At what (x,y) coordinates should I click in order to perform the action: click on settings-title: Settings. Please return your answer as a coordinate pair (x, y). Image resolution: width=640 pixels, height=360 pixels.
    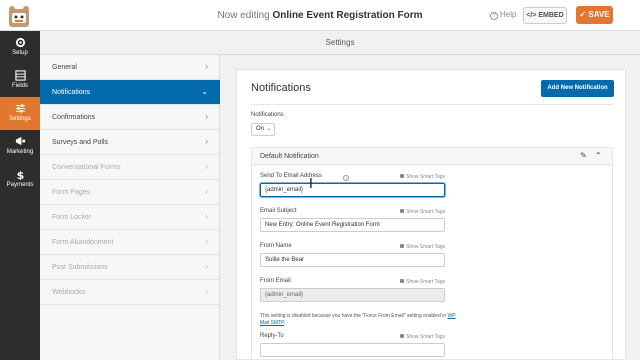
    Looking at the image, I should click on (340, 42).